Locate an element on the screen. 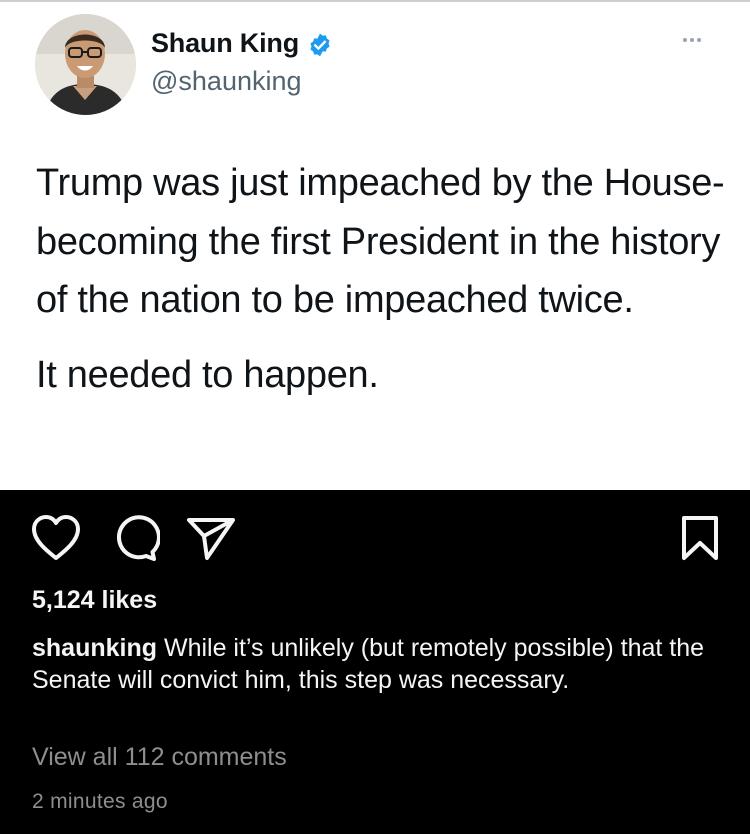 This screenshot has width=750, height=834. author-name-row: Shaun King is located at coordinates (242, 43).